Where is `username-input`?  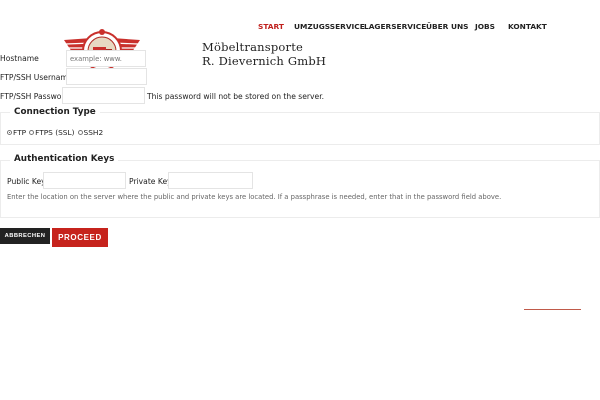
username-input is located at coordinates (106, 76).